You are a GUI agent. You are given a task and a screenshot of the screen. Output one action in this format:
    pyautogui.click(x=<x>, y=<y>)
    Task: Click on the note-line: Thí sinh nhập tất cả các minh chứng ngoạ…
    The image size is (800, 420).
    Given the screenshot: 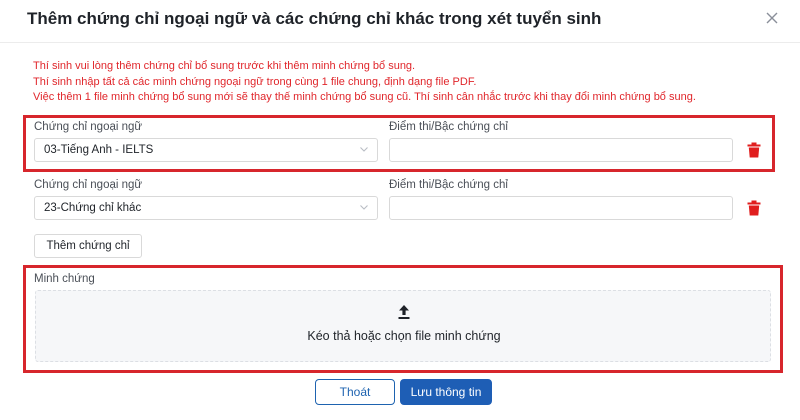 What is the action you would take?
    pyautogui.click(x=255, y=81)
    